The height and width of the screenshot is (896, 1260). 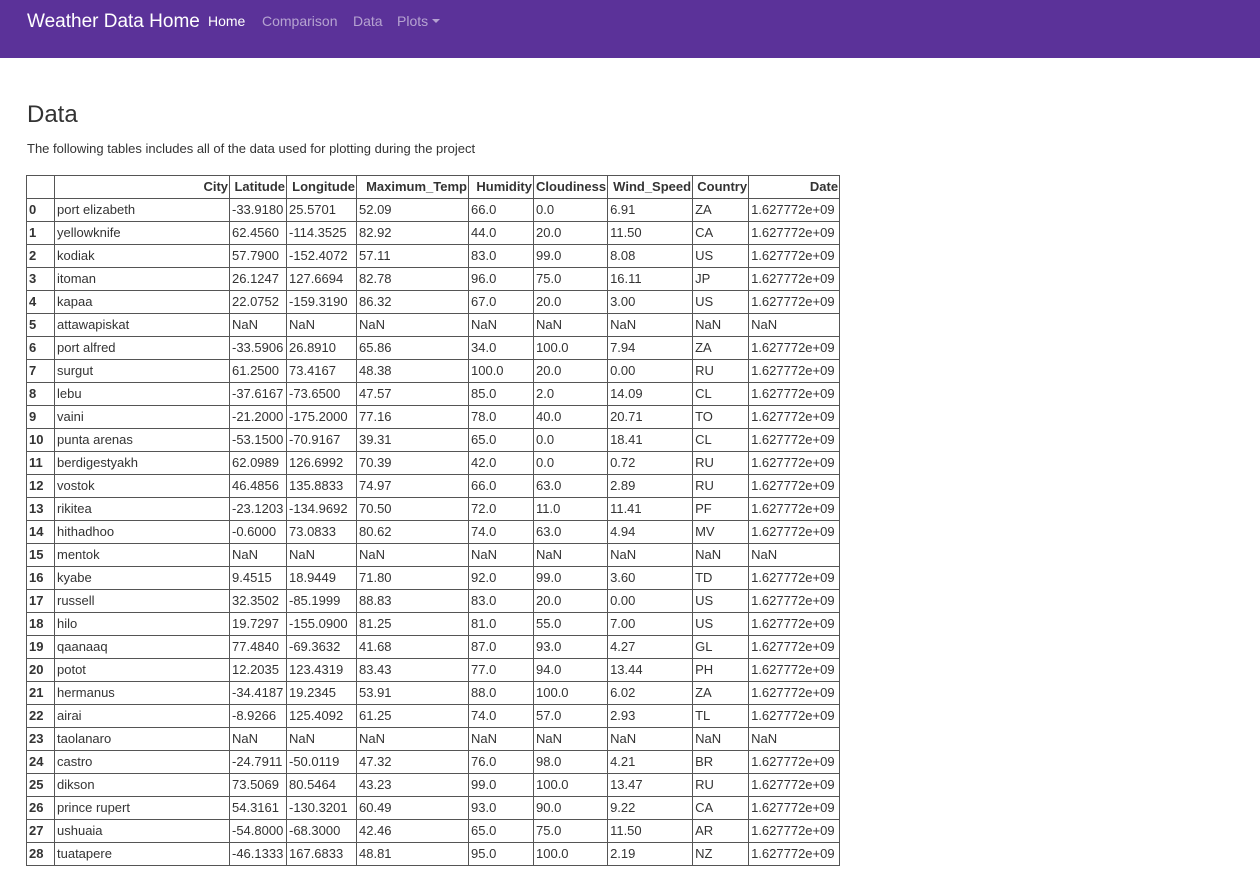 What do you see at coordinates (40, 854) in the screenshot?
I see `row-index: 28` at bounding box center [40, 854].